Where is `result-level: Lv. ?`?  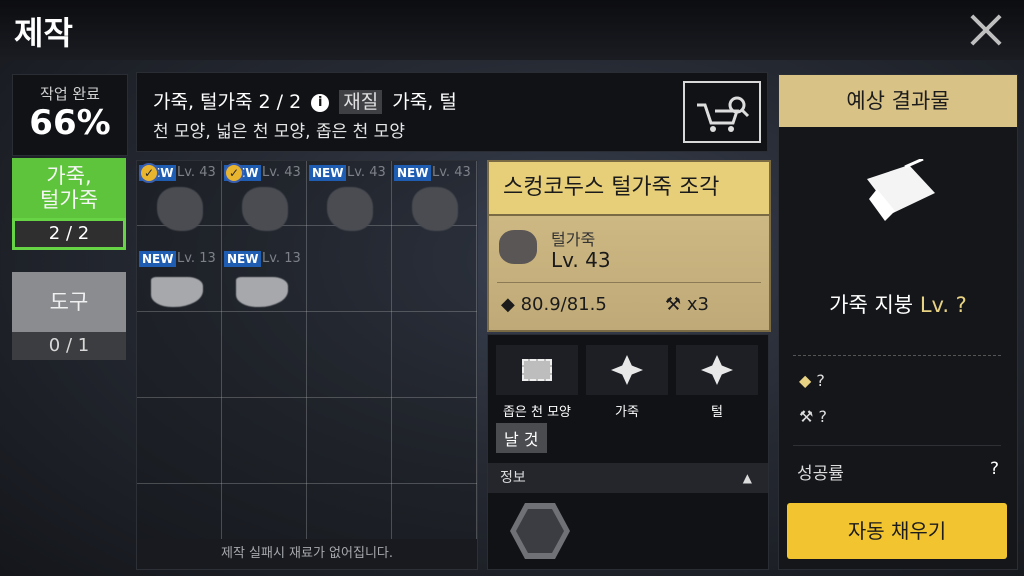
result-level: Lv. ? is located at coordinates (943, 305).